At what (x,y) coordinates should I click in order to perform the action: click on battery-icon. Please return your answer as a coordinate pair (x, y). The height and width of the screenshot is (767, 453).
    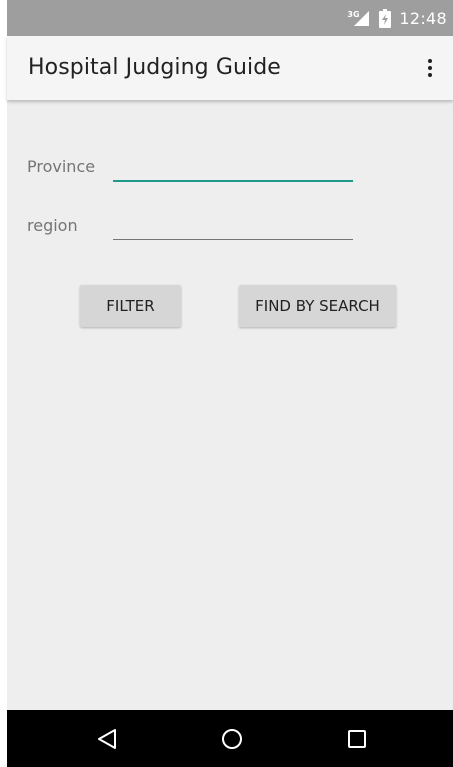
    Looking at the image, I should click on (385, 18).